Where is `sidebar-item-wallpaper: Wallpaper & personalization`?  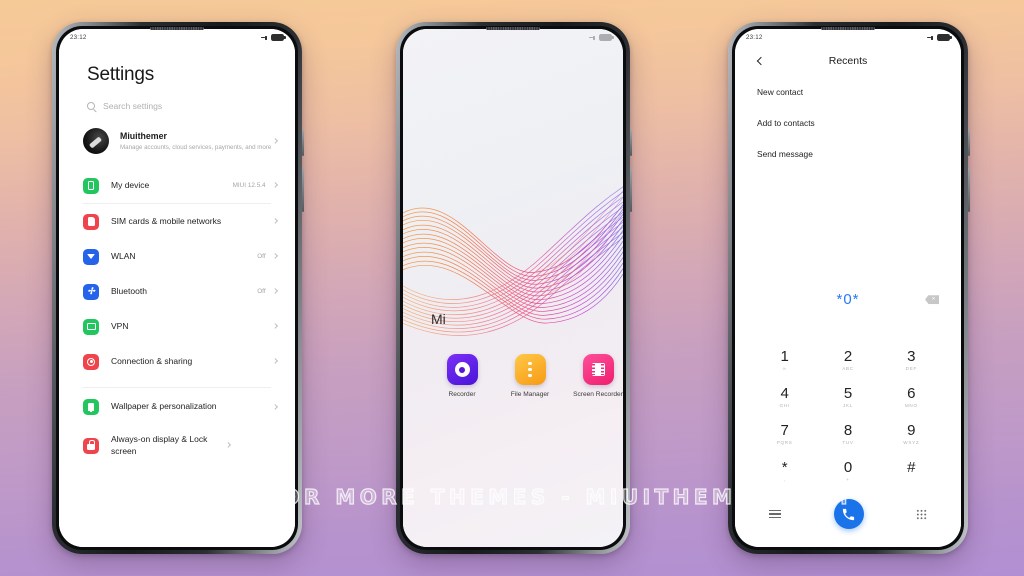 sidebar-item-wallpaper: Wallpaper & personalization is located at coordinates (177, 406).